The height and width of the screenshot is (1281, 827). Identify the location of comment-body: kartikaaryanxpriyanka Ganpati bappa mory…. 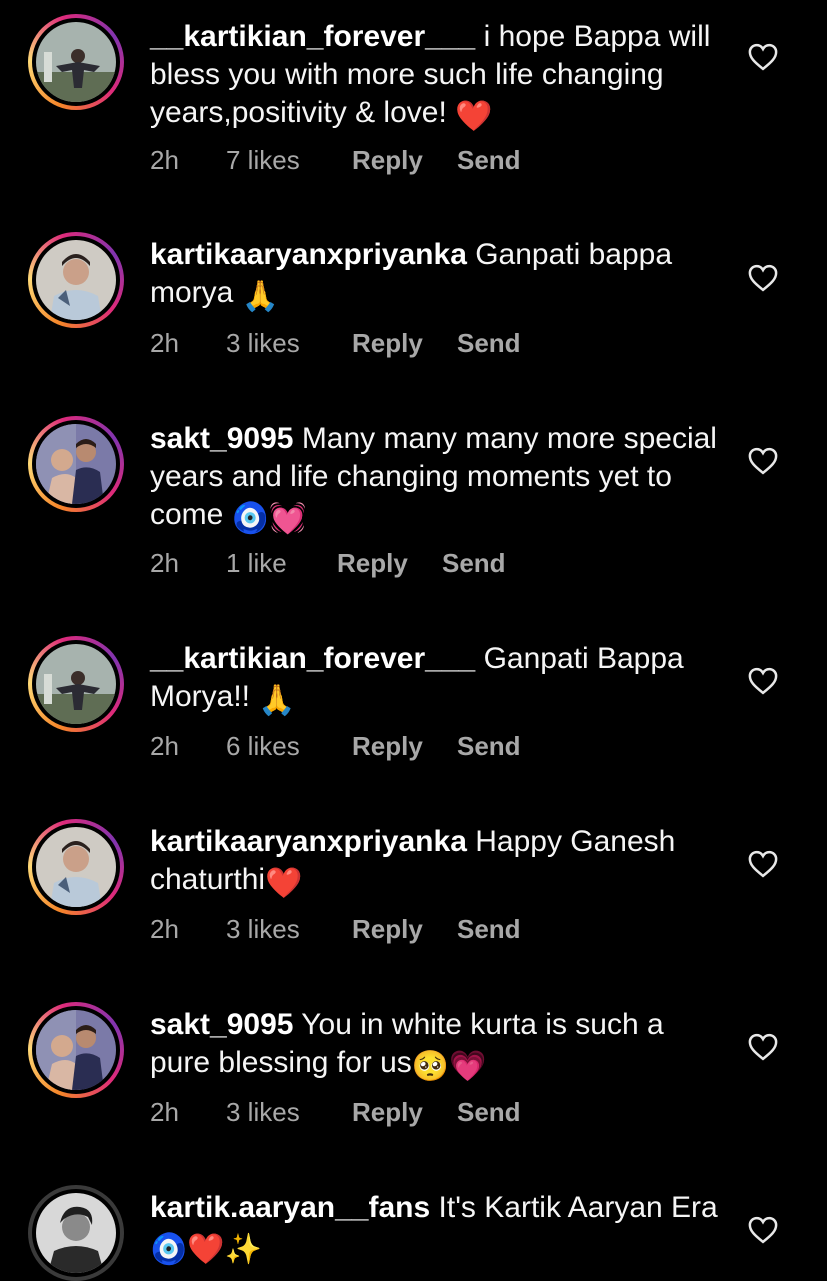
(440, 276).